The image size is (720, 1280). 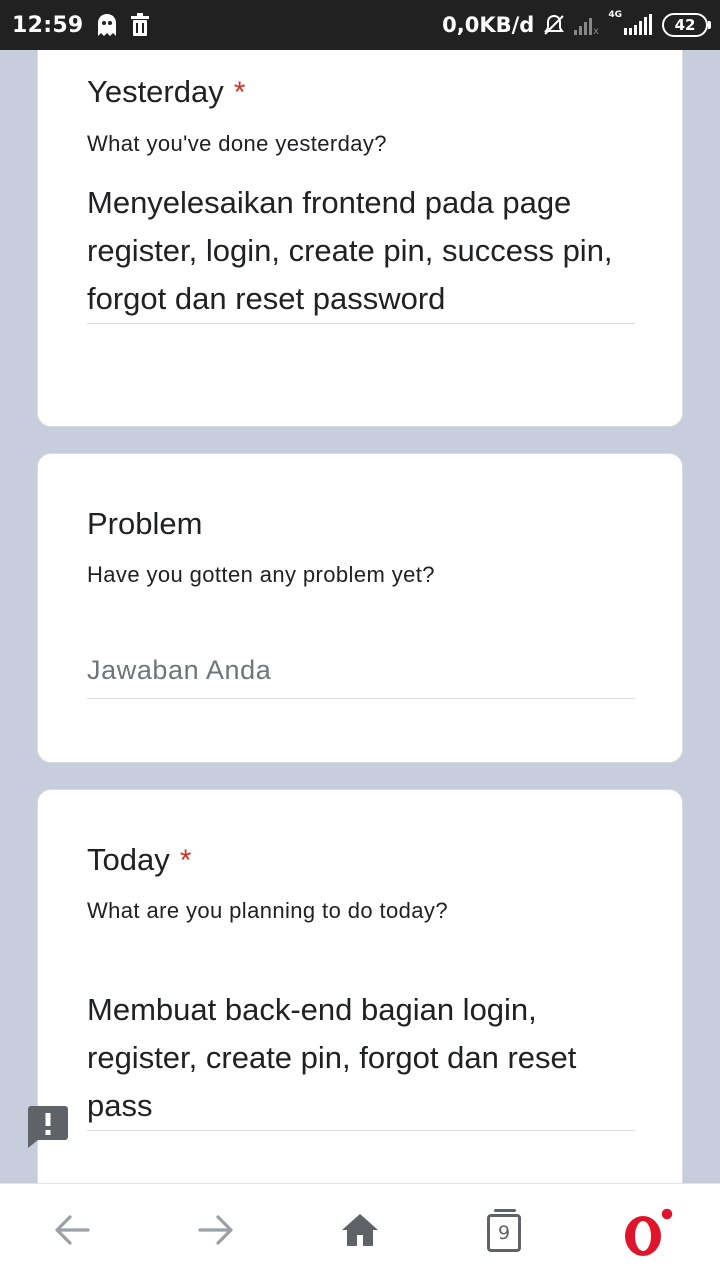 I want to click on trash-icon, so click(x=140, y=25).